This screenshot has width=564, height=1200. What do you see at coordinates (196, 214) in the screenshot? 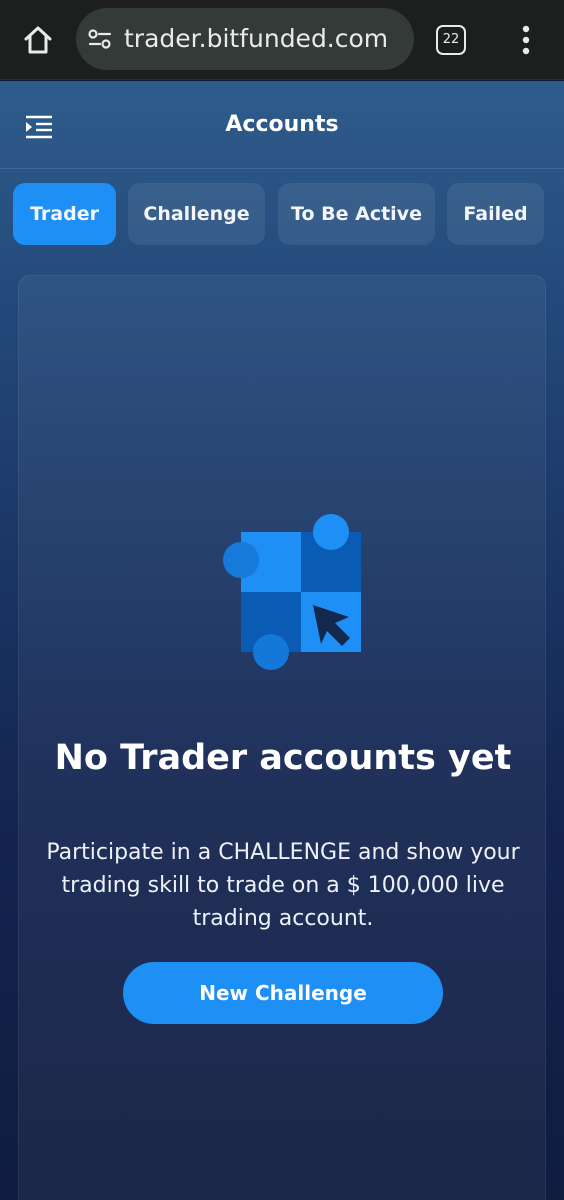
I see `tab-challenge: Challenge` at bounding box center [196, 214].